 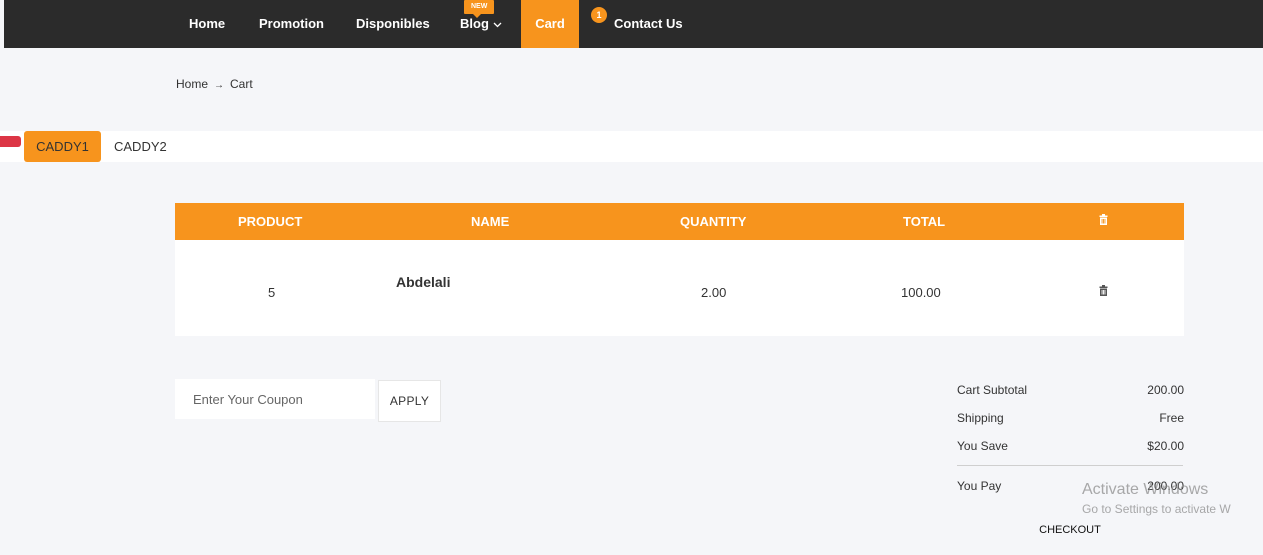 What do you see at coordinates (497, 24) in the screenshot?
I see `chevron-down-icon` at bounding box center [497, 24].